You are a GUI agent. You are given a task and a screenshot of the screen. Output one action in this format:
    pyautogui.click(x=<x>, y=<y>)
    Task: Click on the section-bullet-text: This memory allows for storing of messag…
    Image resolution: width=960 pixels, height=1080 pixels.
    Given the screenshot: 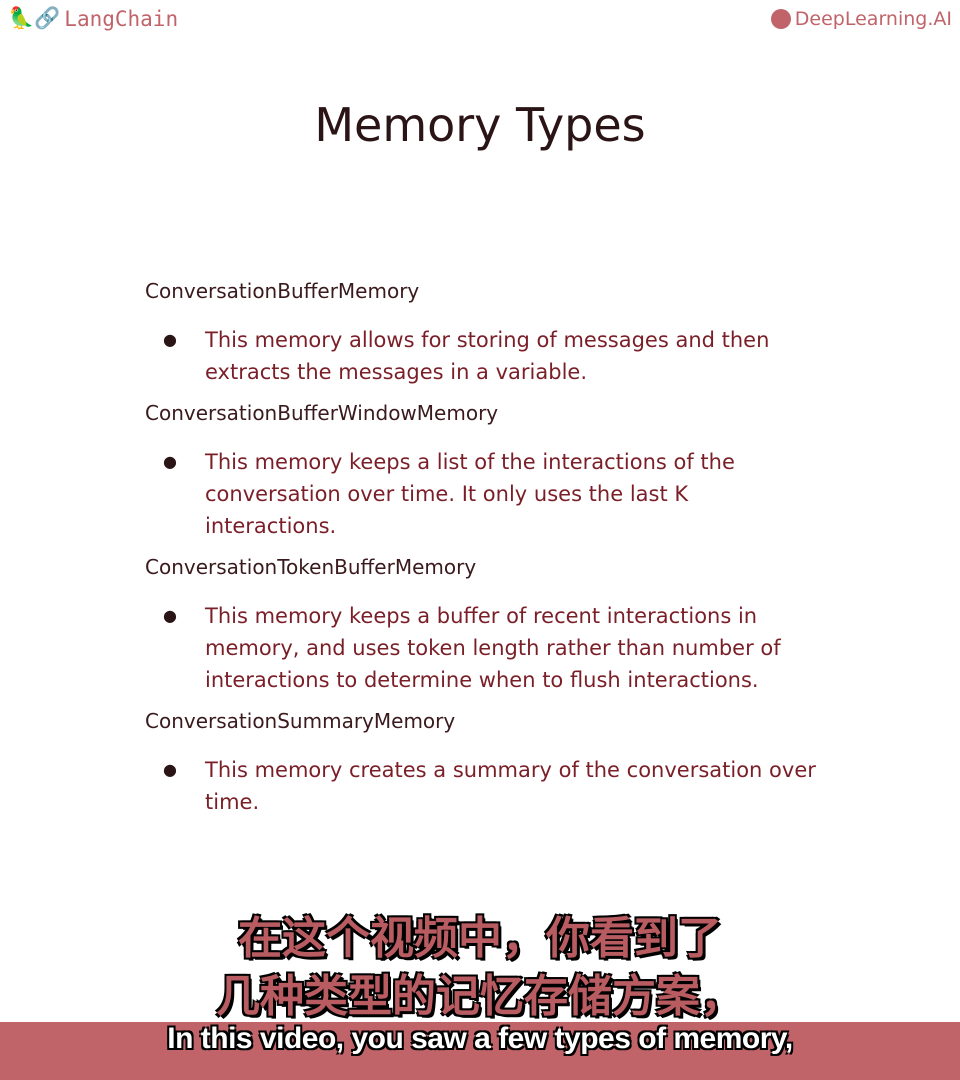 What is the action you would take?
    pyautogui.click(x=487, y=356)
    